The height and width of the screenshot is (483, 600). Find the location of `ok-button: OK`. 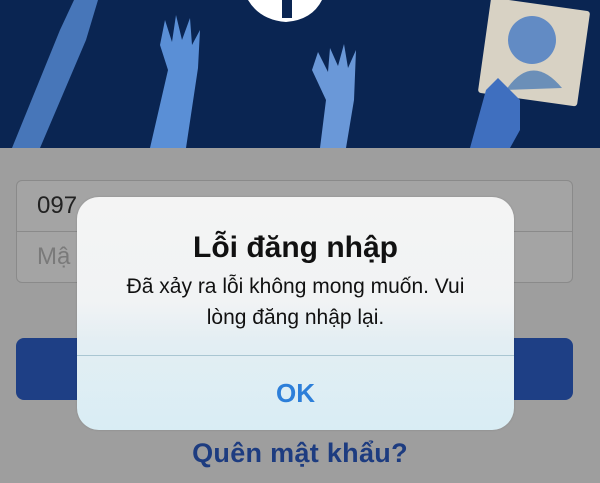

ok-button: OK is located at coordinates (295, 393).